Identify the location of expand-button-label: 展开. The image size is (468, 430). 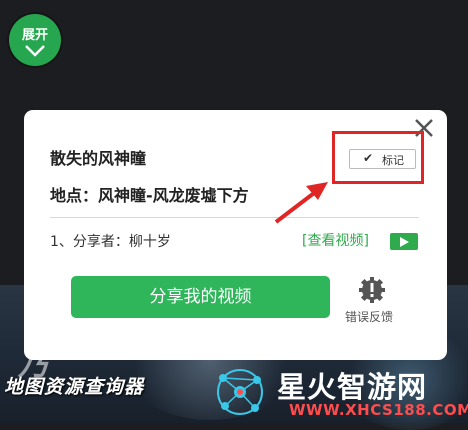
(34, 35).